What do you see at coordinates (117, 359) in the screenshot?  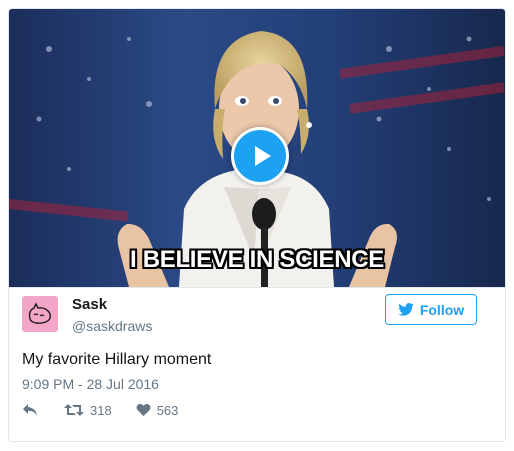 I see `tweet-text: My favorite Hillary moment` at bounding box center [117, 359].